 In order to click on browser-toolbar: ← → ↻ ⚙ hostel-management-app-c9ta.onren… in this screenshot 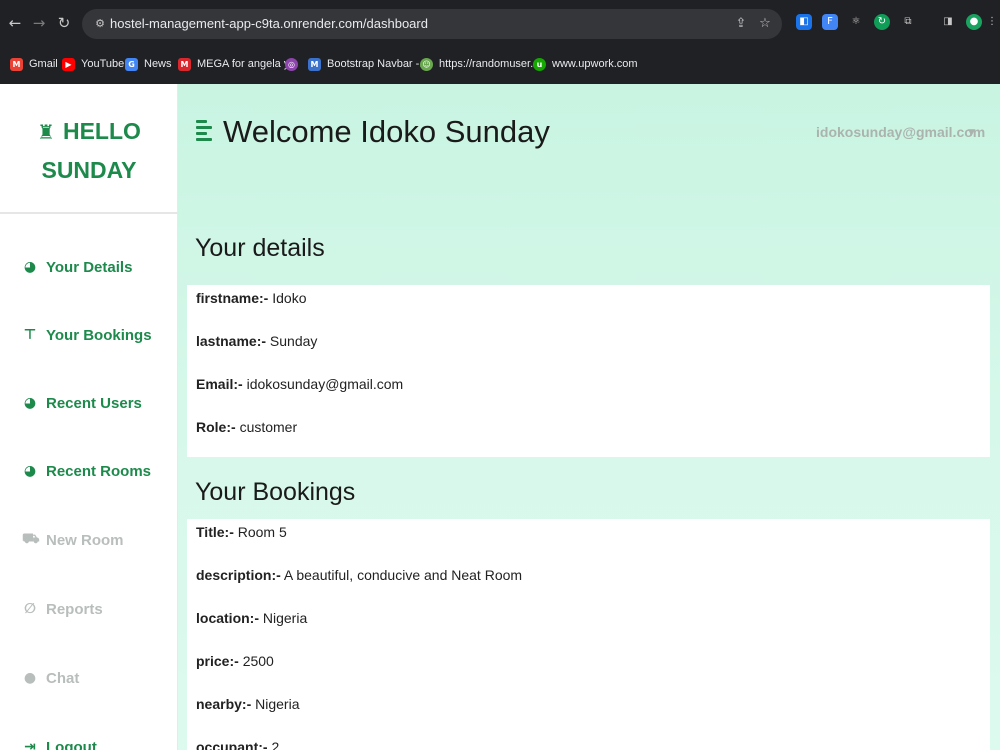, I will do `click(500, 24)`.